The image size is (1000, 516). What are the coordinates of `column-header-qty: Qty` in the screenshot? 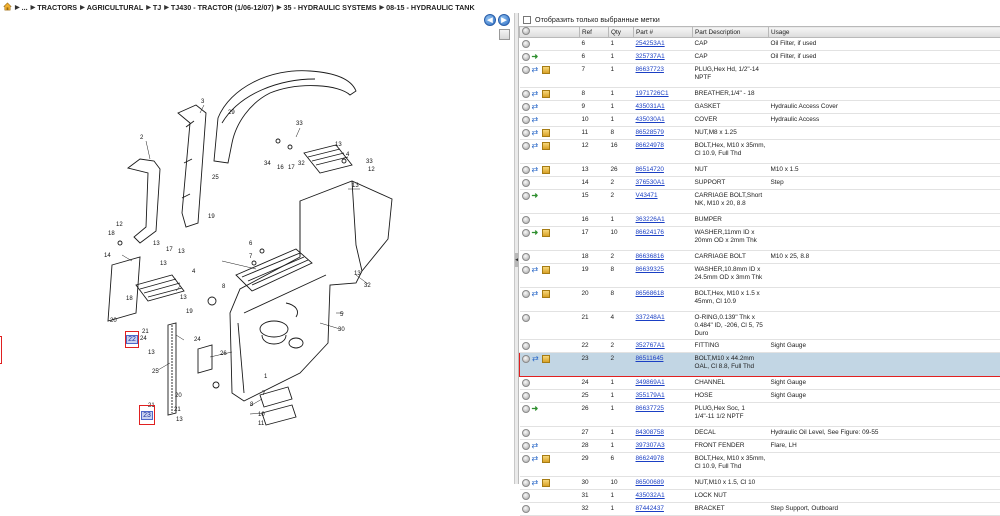 It's located at (621, 32).